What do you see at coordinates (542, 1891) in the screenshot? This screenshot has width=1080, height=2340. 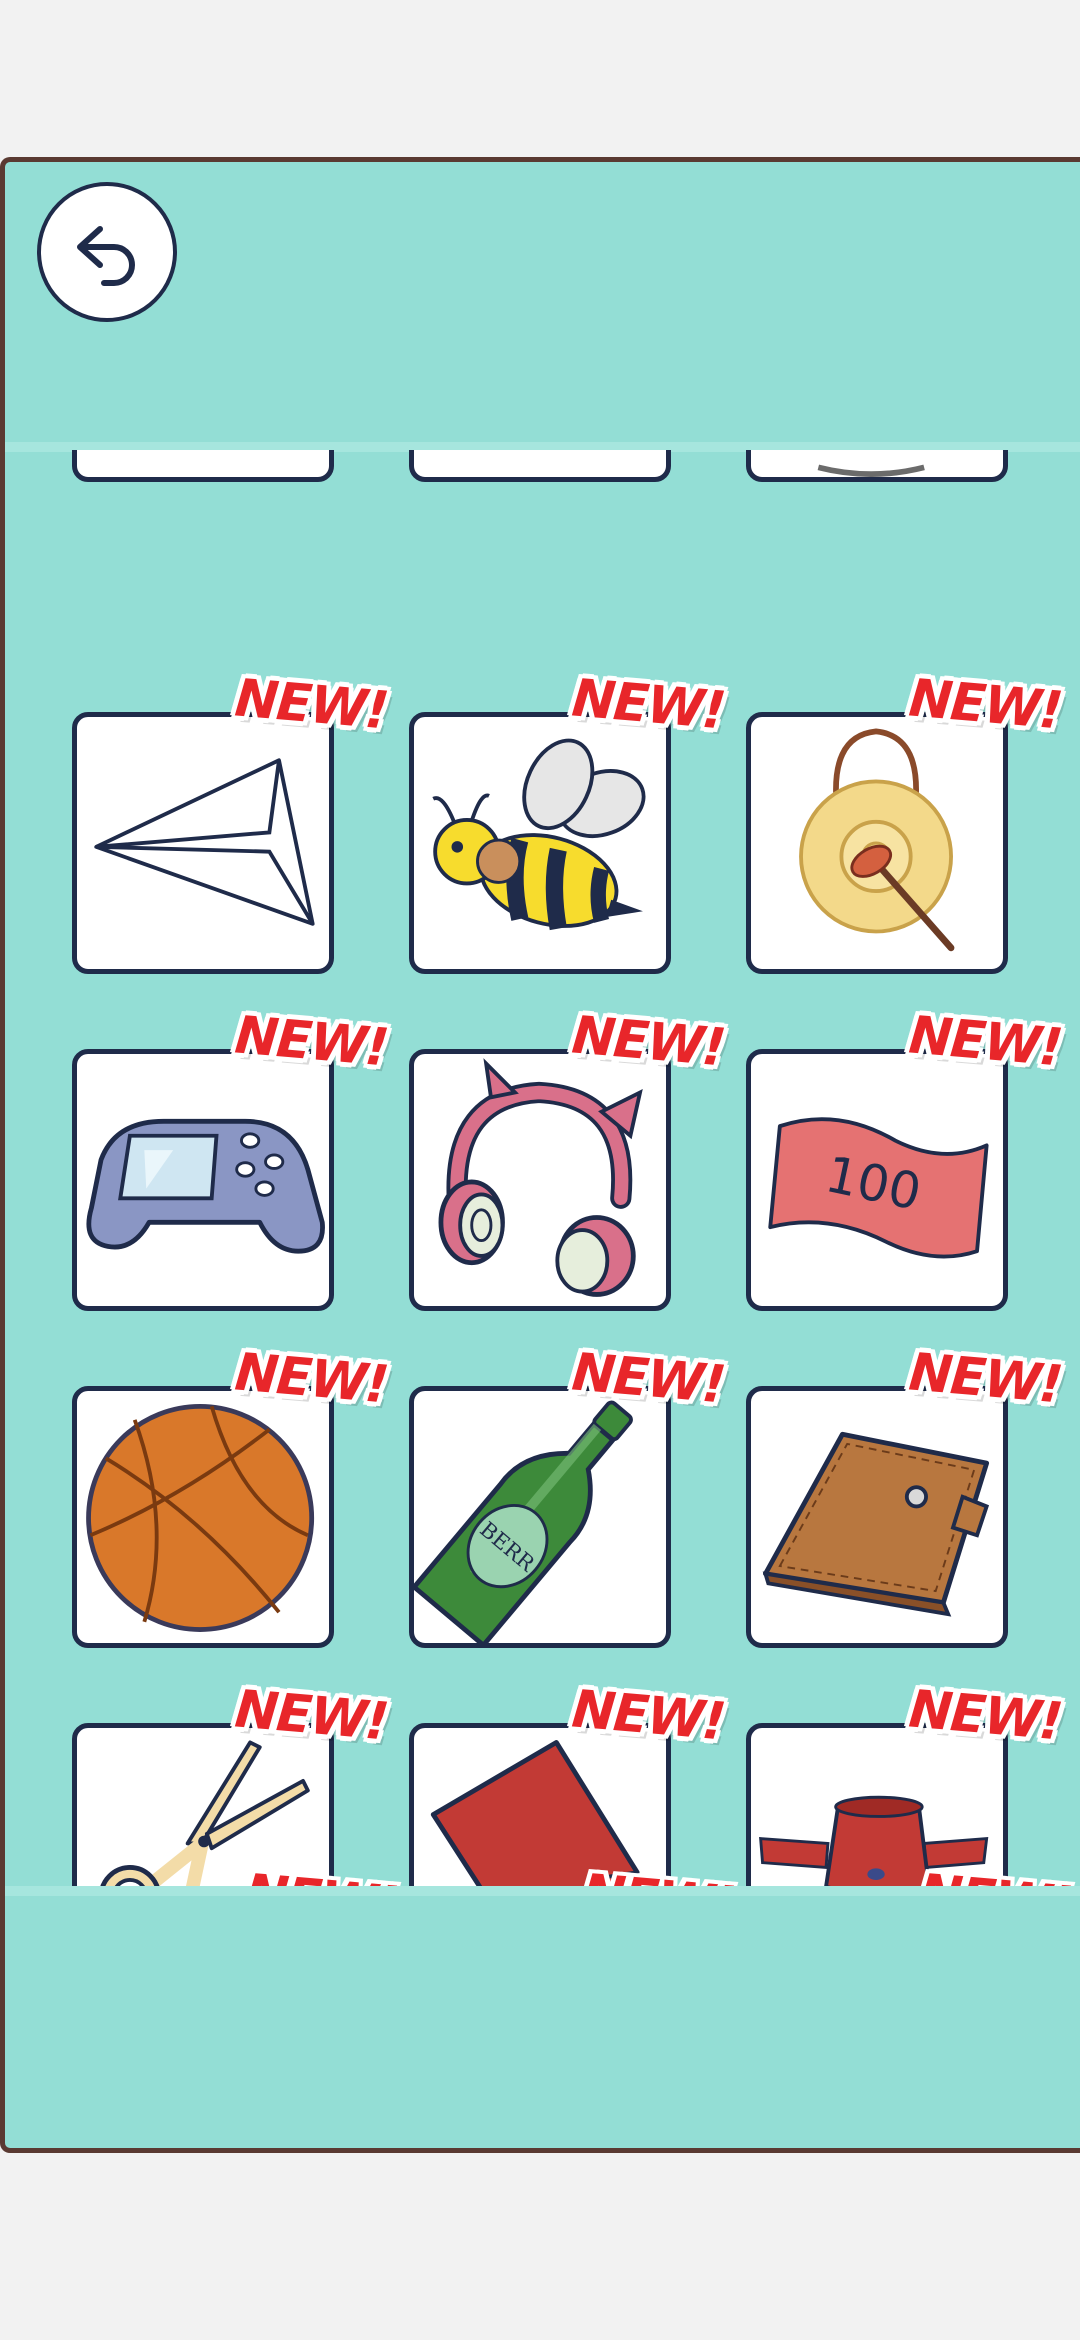 I see `scroll-bottom-divider` at bounding box center [542, 1891].